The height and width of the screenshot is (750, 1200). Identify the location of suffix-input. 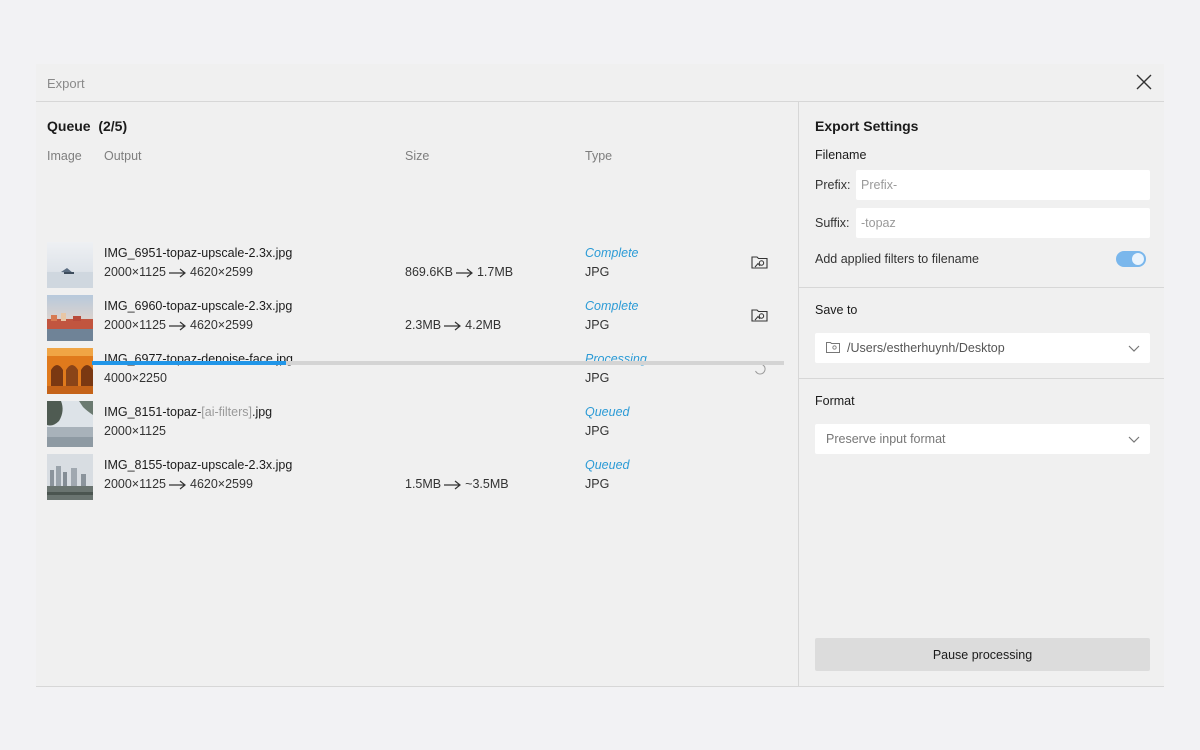
(1003, 223).